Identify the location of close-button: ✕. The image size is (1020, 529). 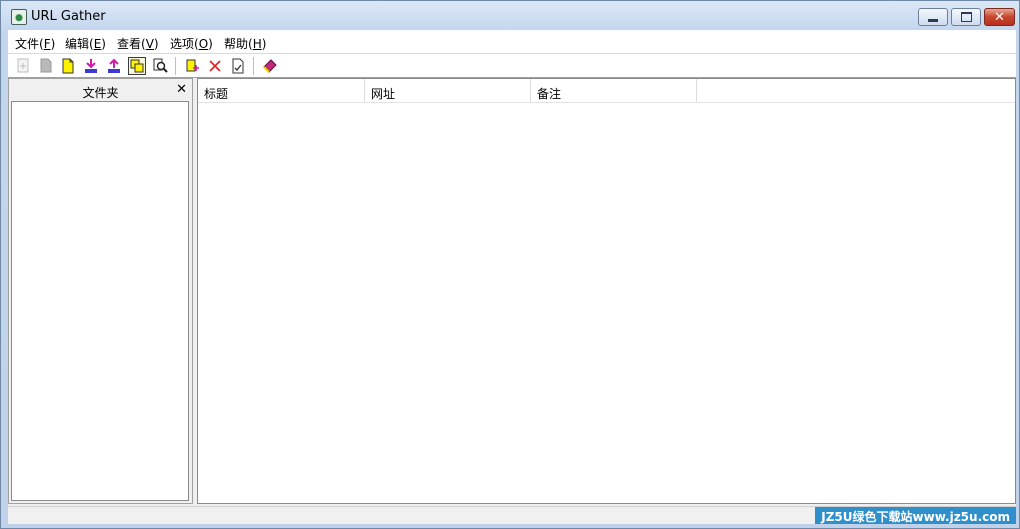
(999, 17).